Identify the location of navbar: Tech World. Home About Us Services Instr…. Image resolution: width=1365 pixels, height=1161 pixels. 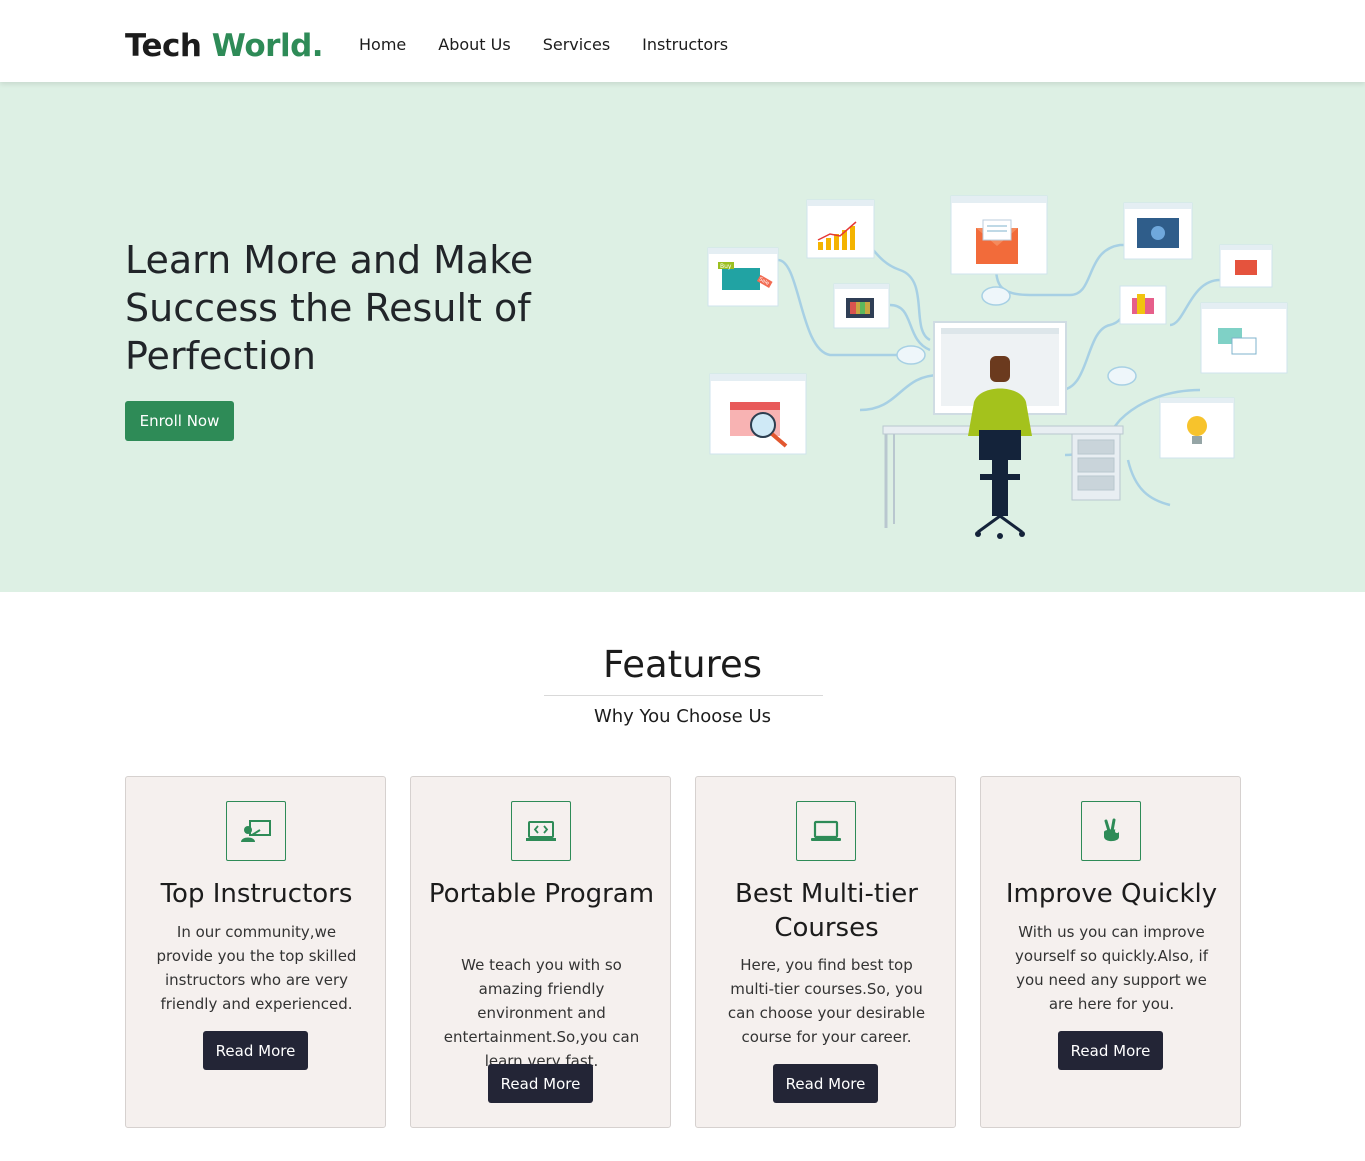
(682, 41).